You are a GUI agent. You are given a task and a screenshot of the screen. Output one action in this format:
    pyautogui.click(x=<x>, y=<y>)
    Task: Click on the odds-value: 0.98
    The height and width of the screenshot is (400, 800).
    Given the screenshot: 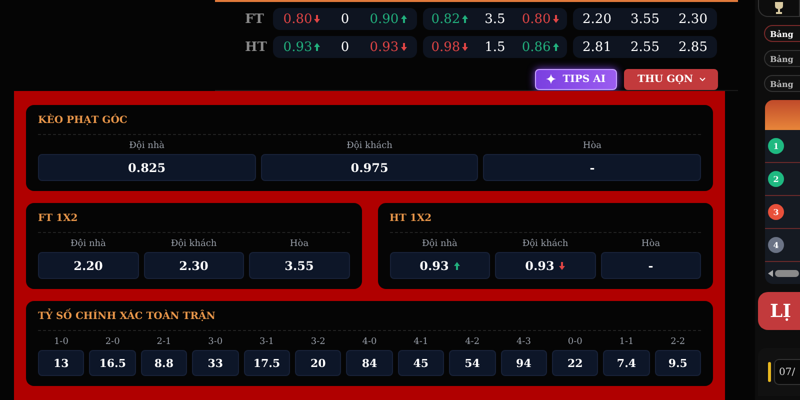 What is the action you would take?
    pyautogui.click(x=449, y=47)
    